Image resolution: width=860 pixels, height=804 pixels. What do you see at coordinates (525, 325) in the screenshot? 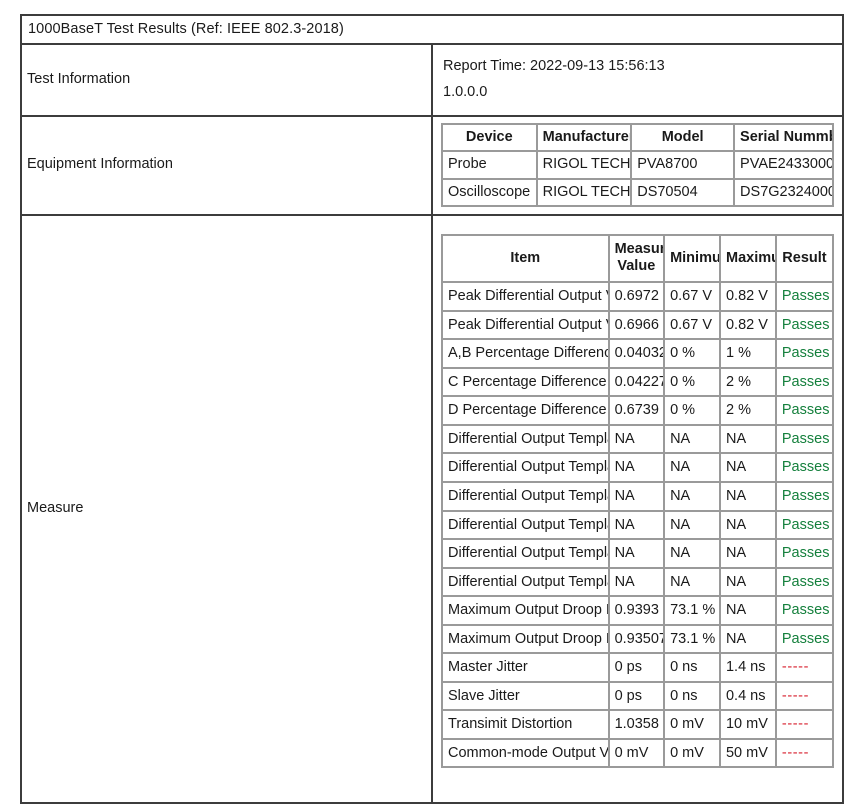
I see `measure-item: Peak Differential Output Voltage B` at bounding box center [525, 325].